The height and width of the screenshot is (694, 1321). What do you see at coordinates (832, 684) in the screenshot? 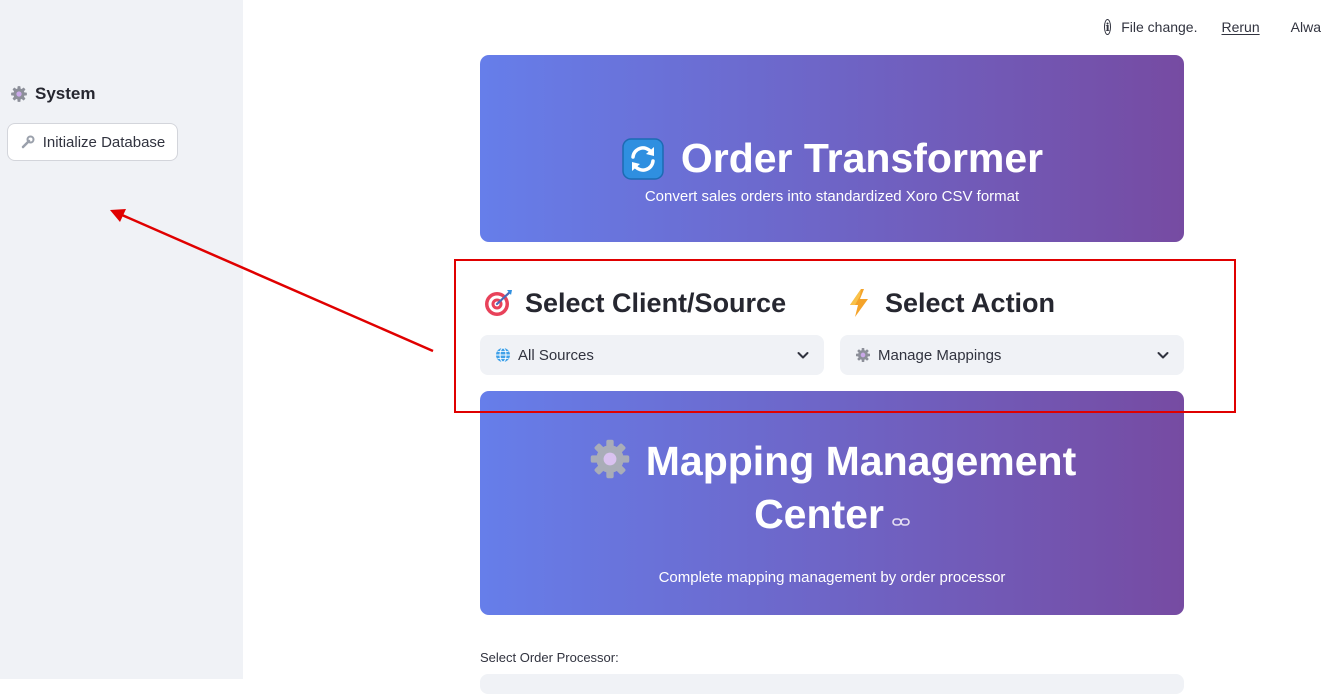
I see `order-processor-select` at bounding box center [832, 684].